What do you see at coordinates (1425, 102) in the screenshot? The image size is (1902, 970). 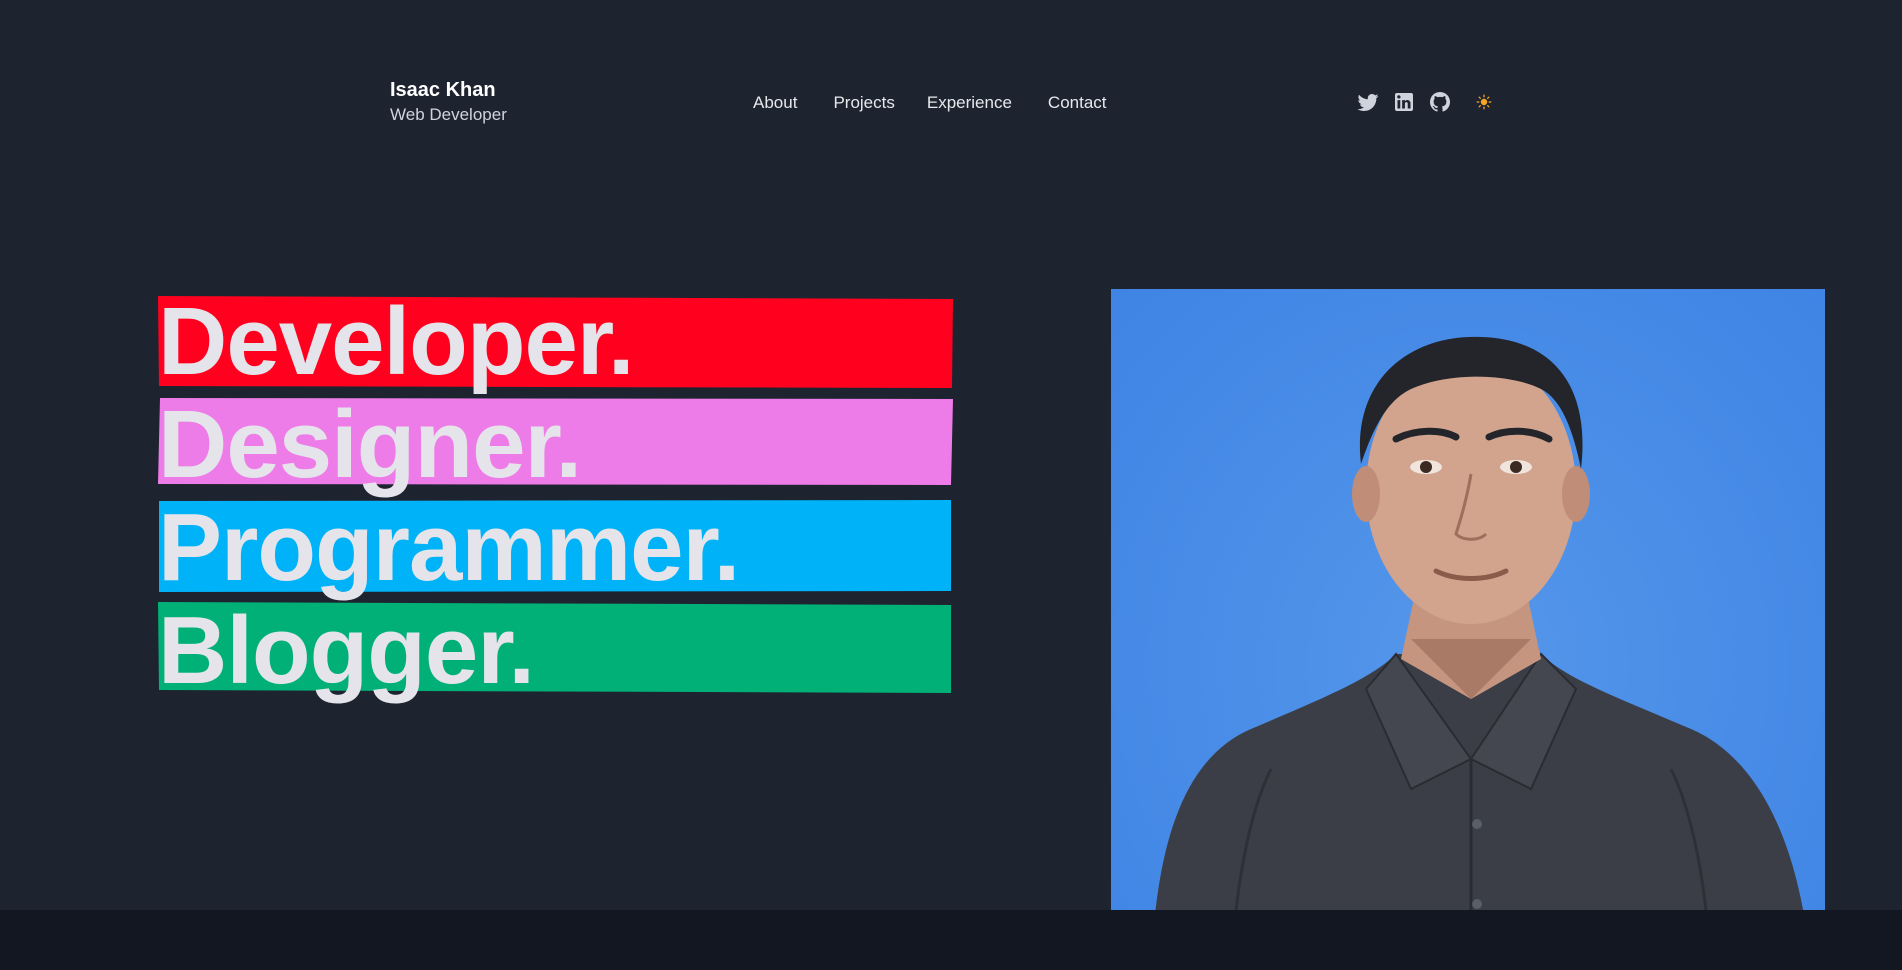 I see `social-links` at bounding box center [1425, 102].